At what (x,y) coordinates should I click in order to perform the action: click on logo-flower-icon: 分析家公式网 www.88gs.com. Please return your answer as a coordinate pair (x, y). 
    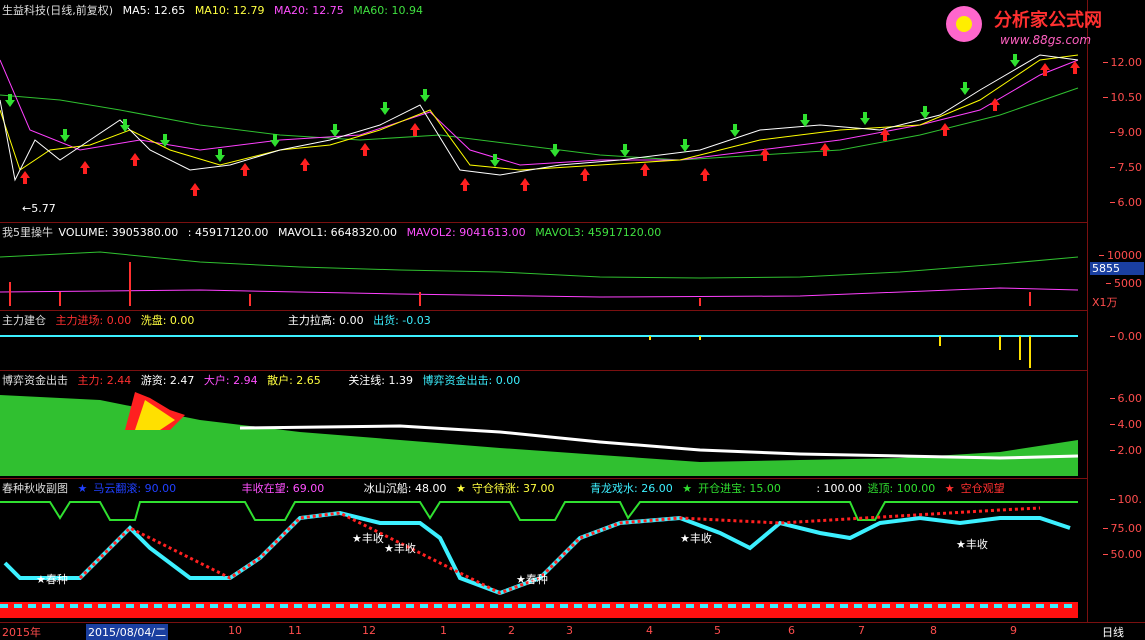
    Looking at the image, I should click on (1024, 26).